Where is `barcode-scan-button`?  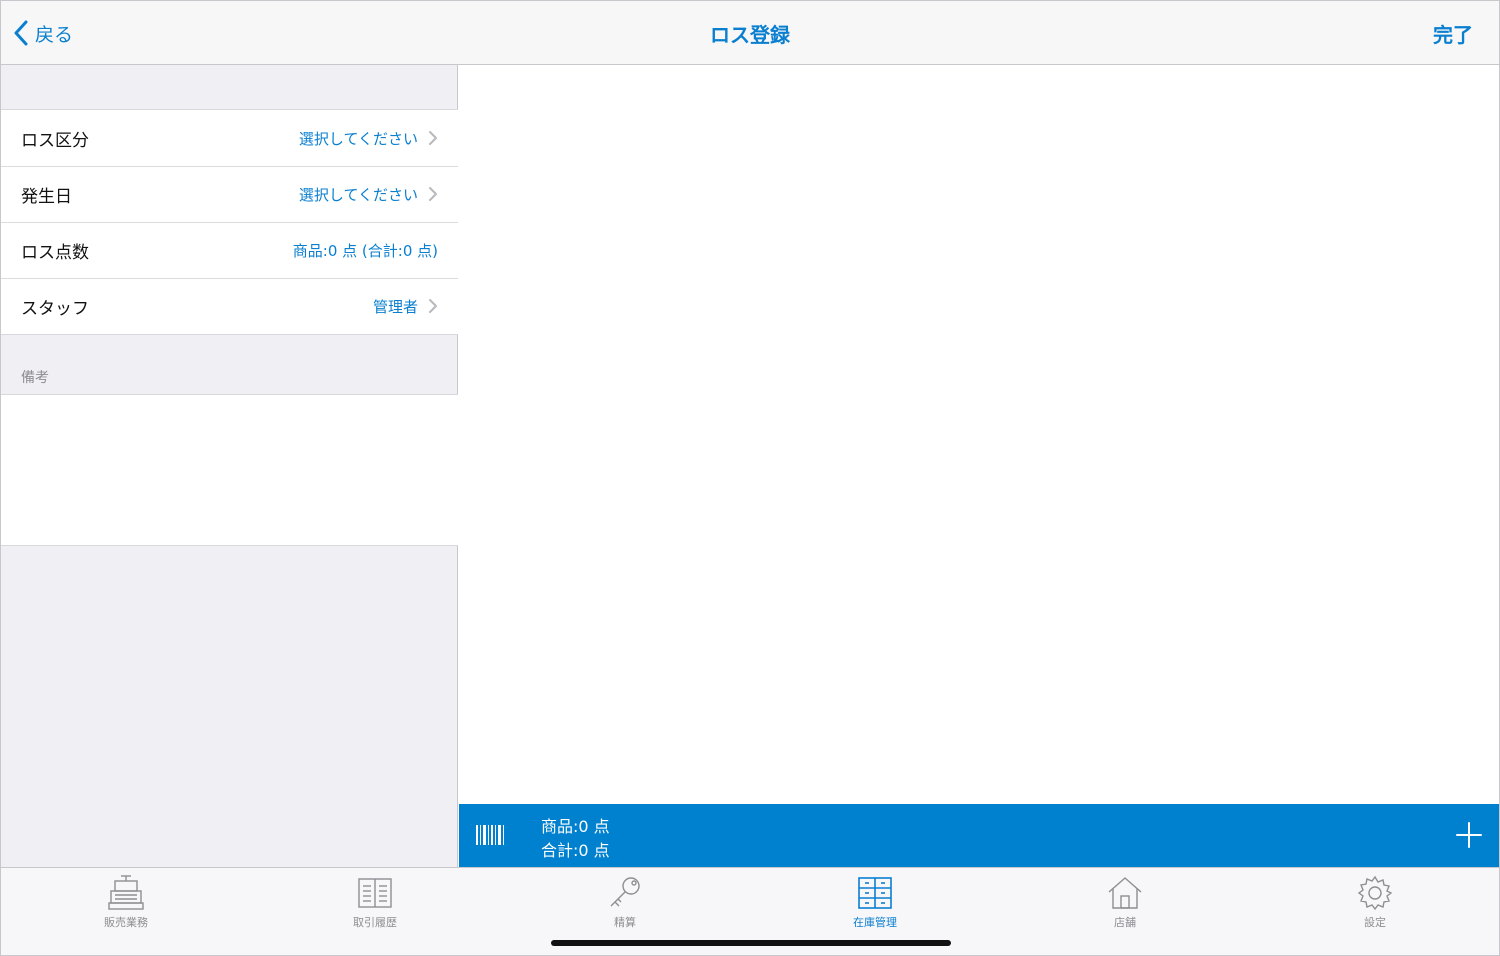 barcode-scan-button is located at coordinates (490, 837).